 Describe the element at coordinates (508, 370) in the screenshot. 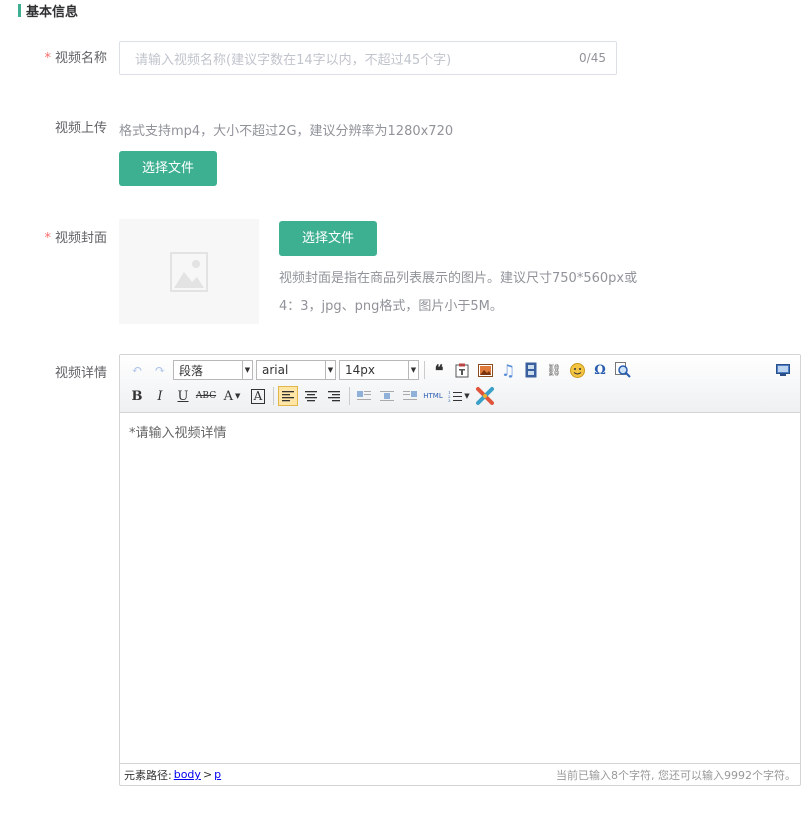

I see `music-icon: ♫` at that location.